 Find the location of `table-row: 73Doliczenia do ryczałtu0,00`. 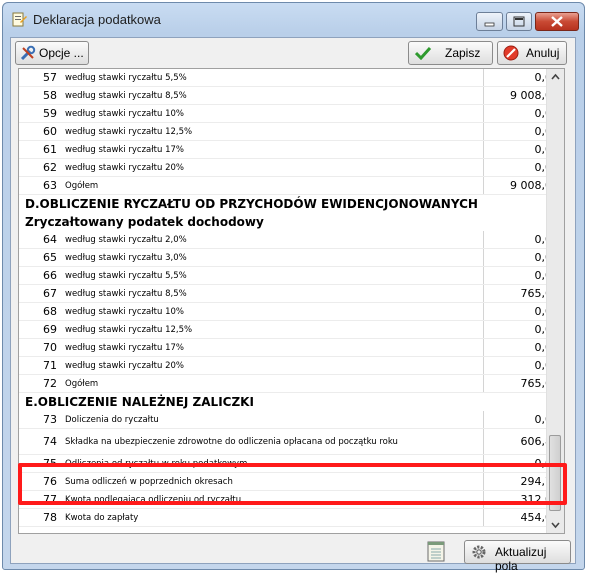

table-row: 73Doliczenia do ryczałtu0,00 is located at coordinates (290, 420).